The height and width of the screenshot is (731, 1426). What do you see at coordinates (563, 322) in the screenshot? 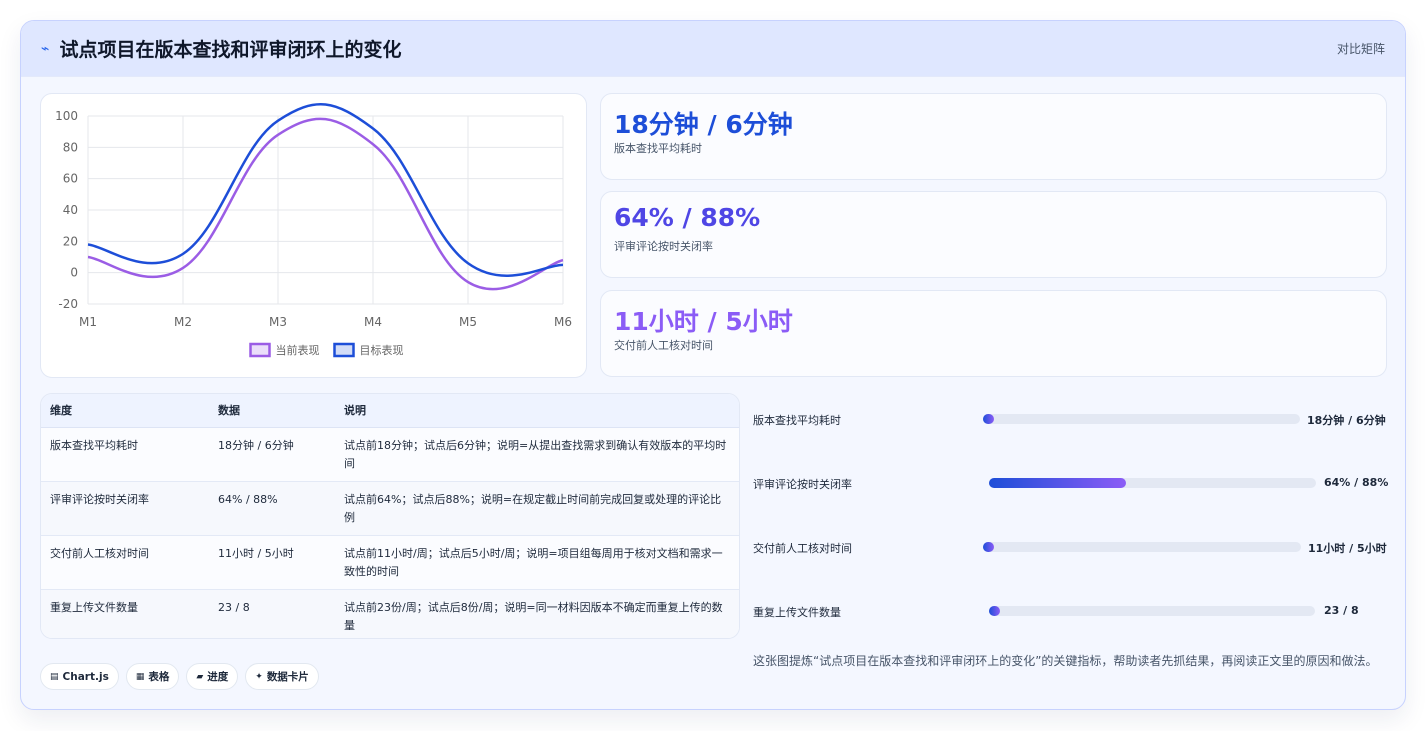
I see `x-tick-label: M6` at bounding box center [563, 322].